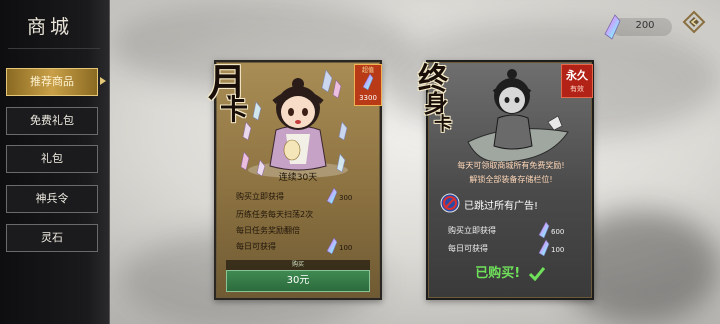  Describe the element at coordinates (298, 281) in the screenshot. I see `buy-month-card-button: 30元` at that location.